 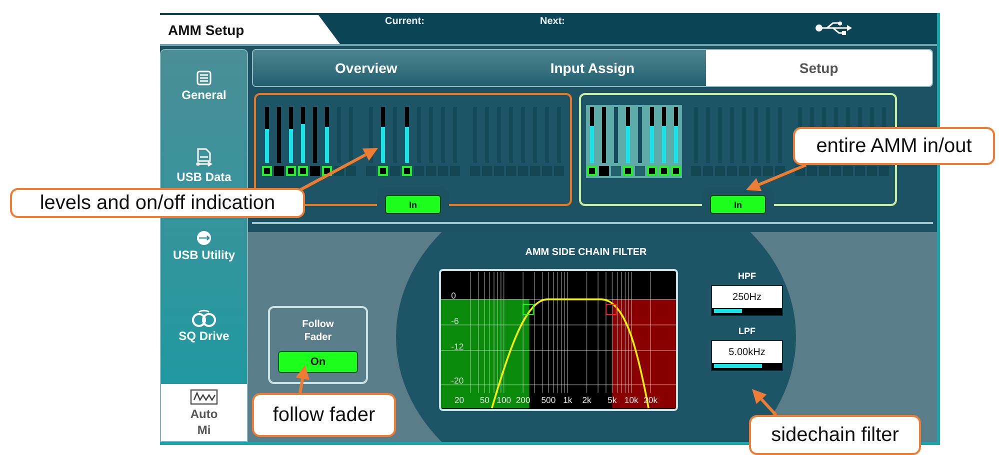 I want to click on next-label: Next:, so click(x=553, y=21).